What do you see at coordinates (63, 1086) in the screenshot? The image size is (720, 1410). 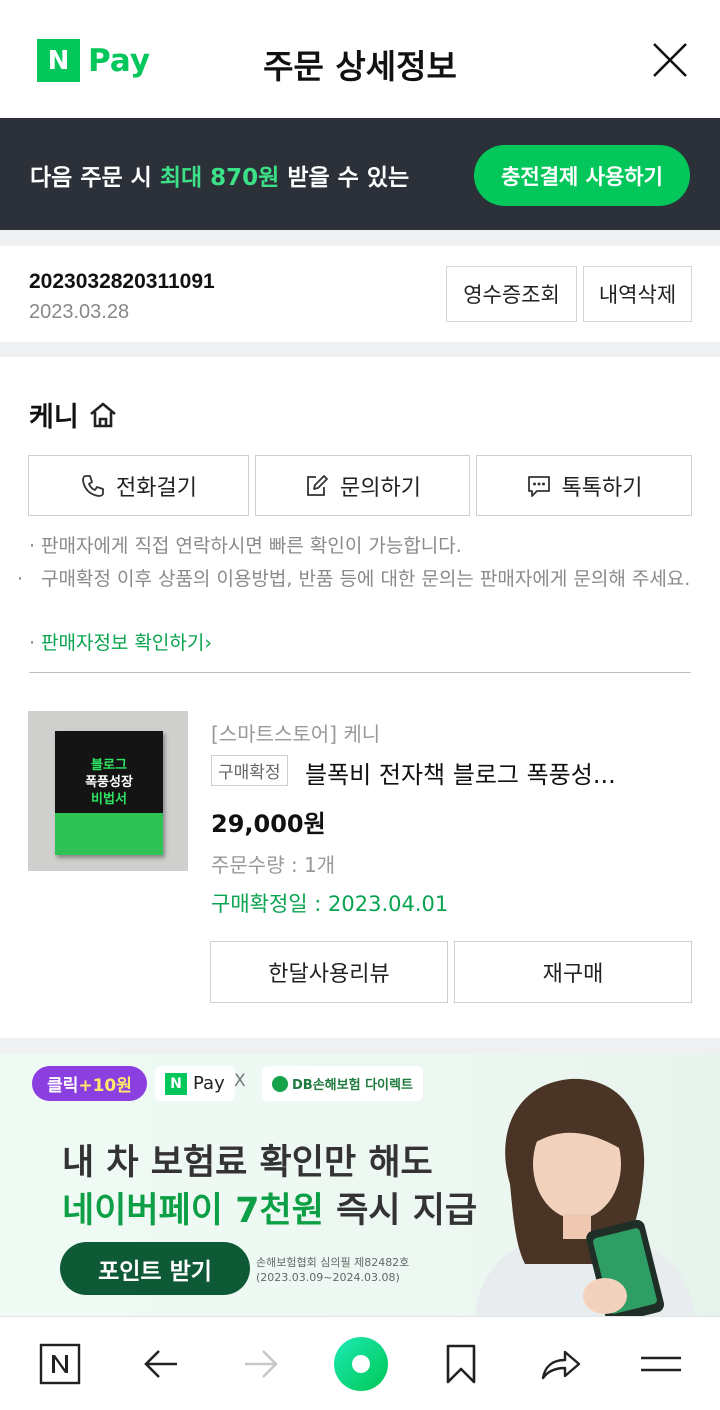 I see `ad-click-label: 클릭` at bounding box center [63, 1086].